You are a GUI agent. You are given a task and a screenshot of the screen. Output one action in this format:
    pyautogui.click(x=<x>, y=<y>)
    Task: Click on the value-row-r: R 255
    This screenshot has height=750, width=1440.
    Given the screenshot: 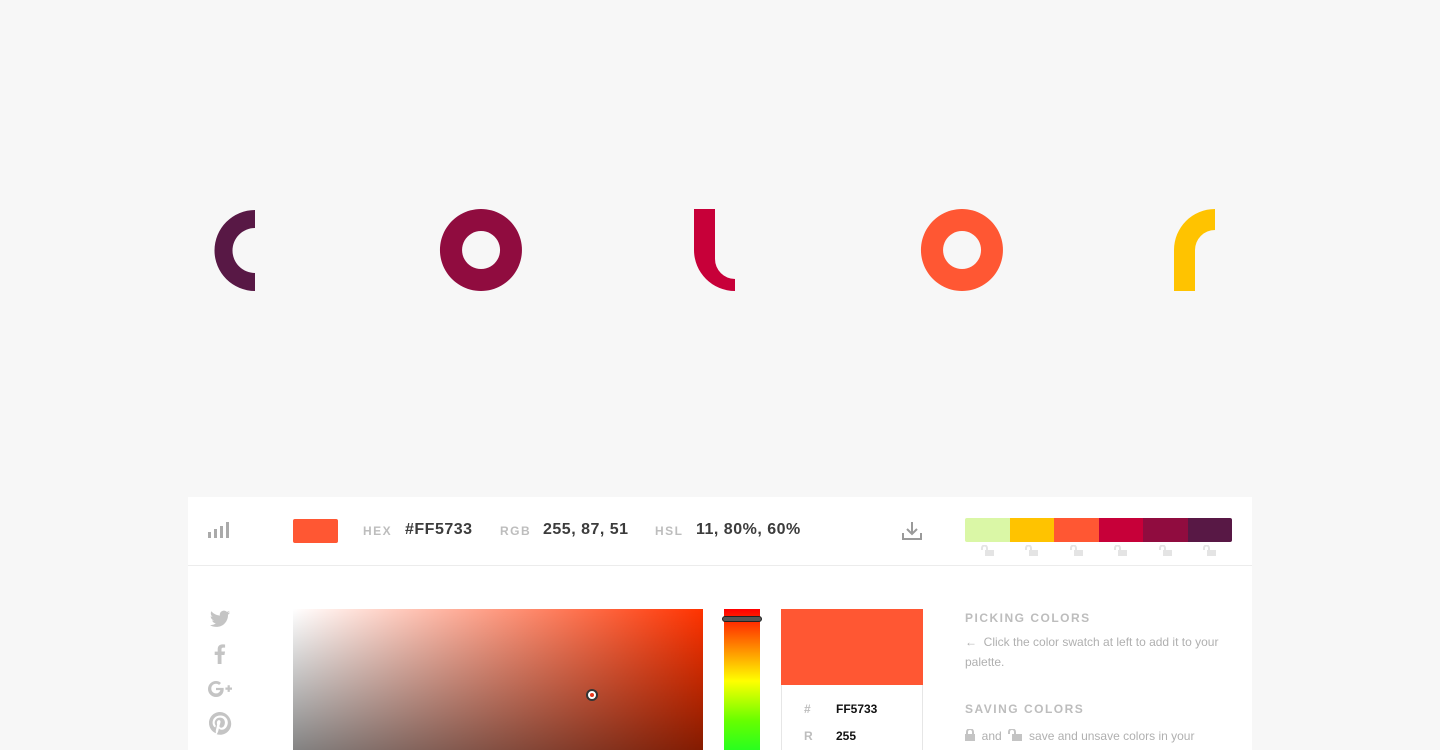 What is the action you would take?
    pyautogui.click(x=853, y=738)
    